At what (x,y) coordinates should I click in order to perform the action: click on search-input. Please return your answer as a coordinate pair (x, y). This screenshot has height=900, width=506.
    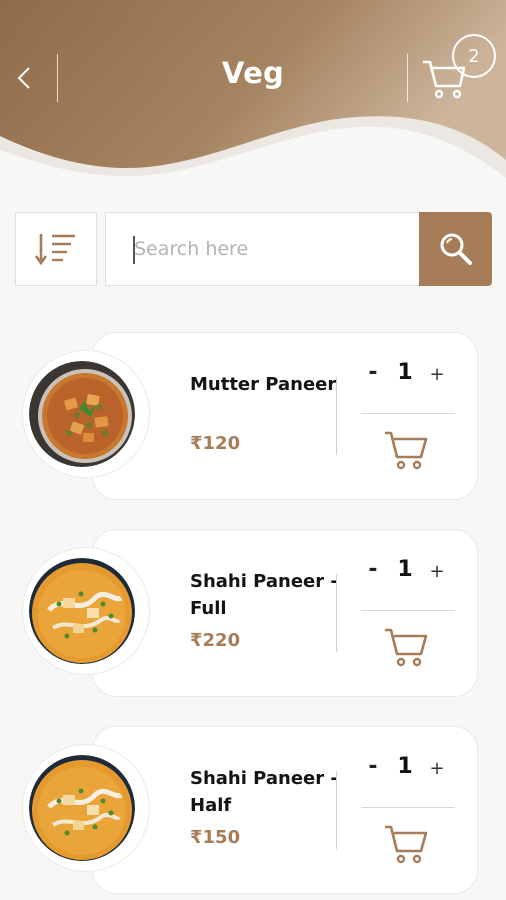
    Looking at the image, I should click on (262, 249).